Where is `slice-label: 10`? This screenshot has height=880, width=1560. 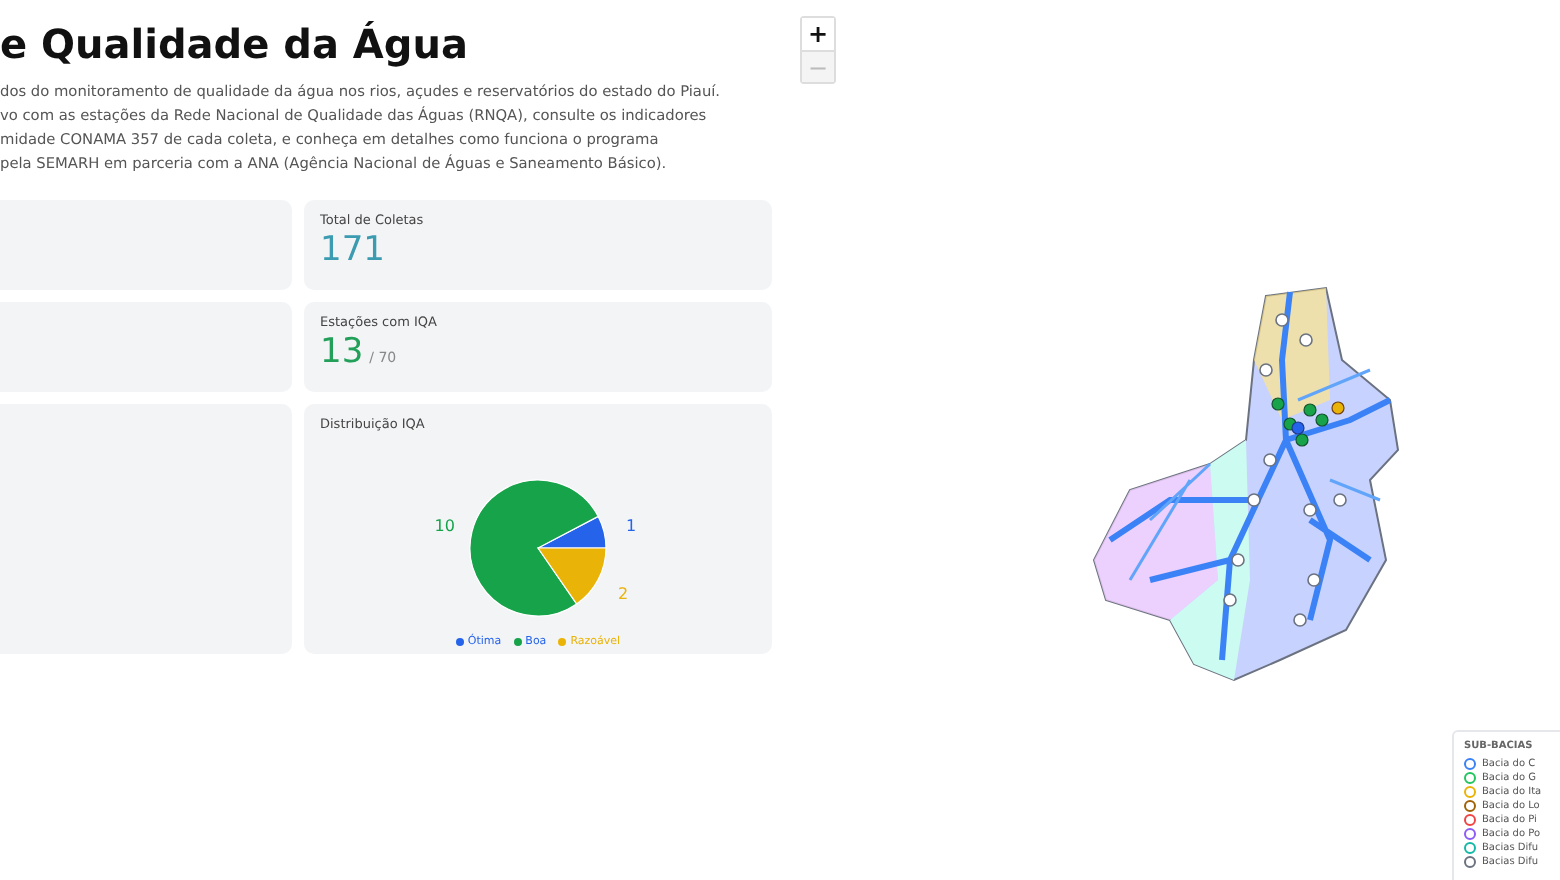
slice-label: 10 is located at coordinates (444, 526).